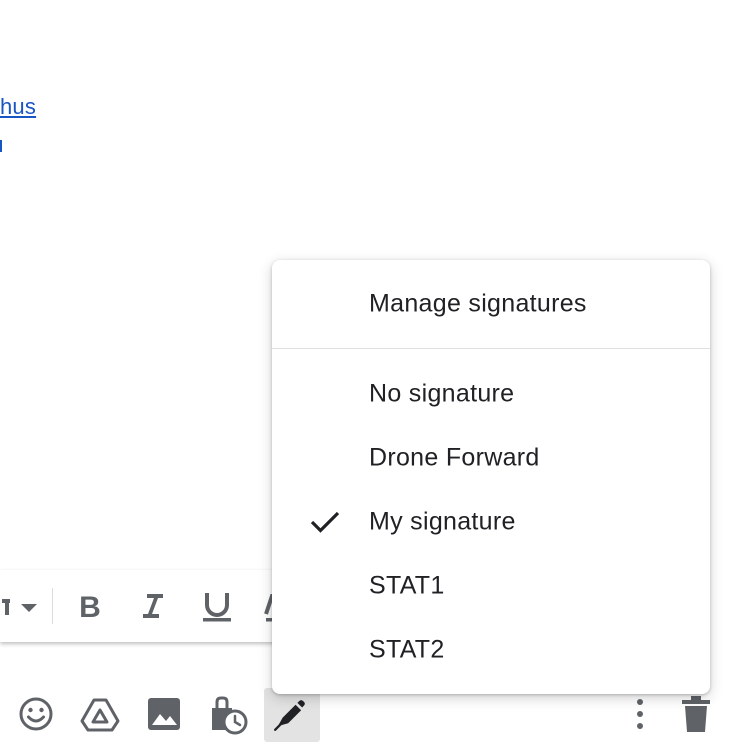 This screenshot has width=738, height=756. Describe the element at coordinates (478, 303) in the screenshot. I see `menu-item-label: Manage signatures` at that location.